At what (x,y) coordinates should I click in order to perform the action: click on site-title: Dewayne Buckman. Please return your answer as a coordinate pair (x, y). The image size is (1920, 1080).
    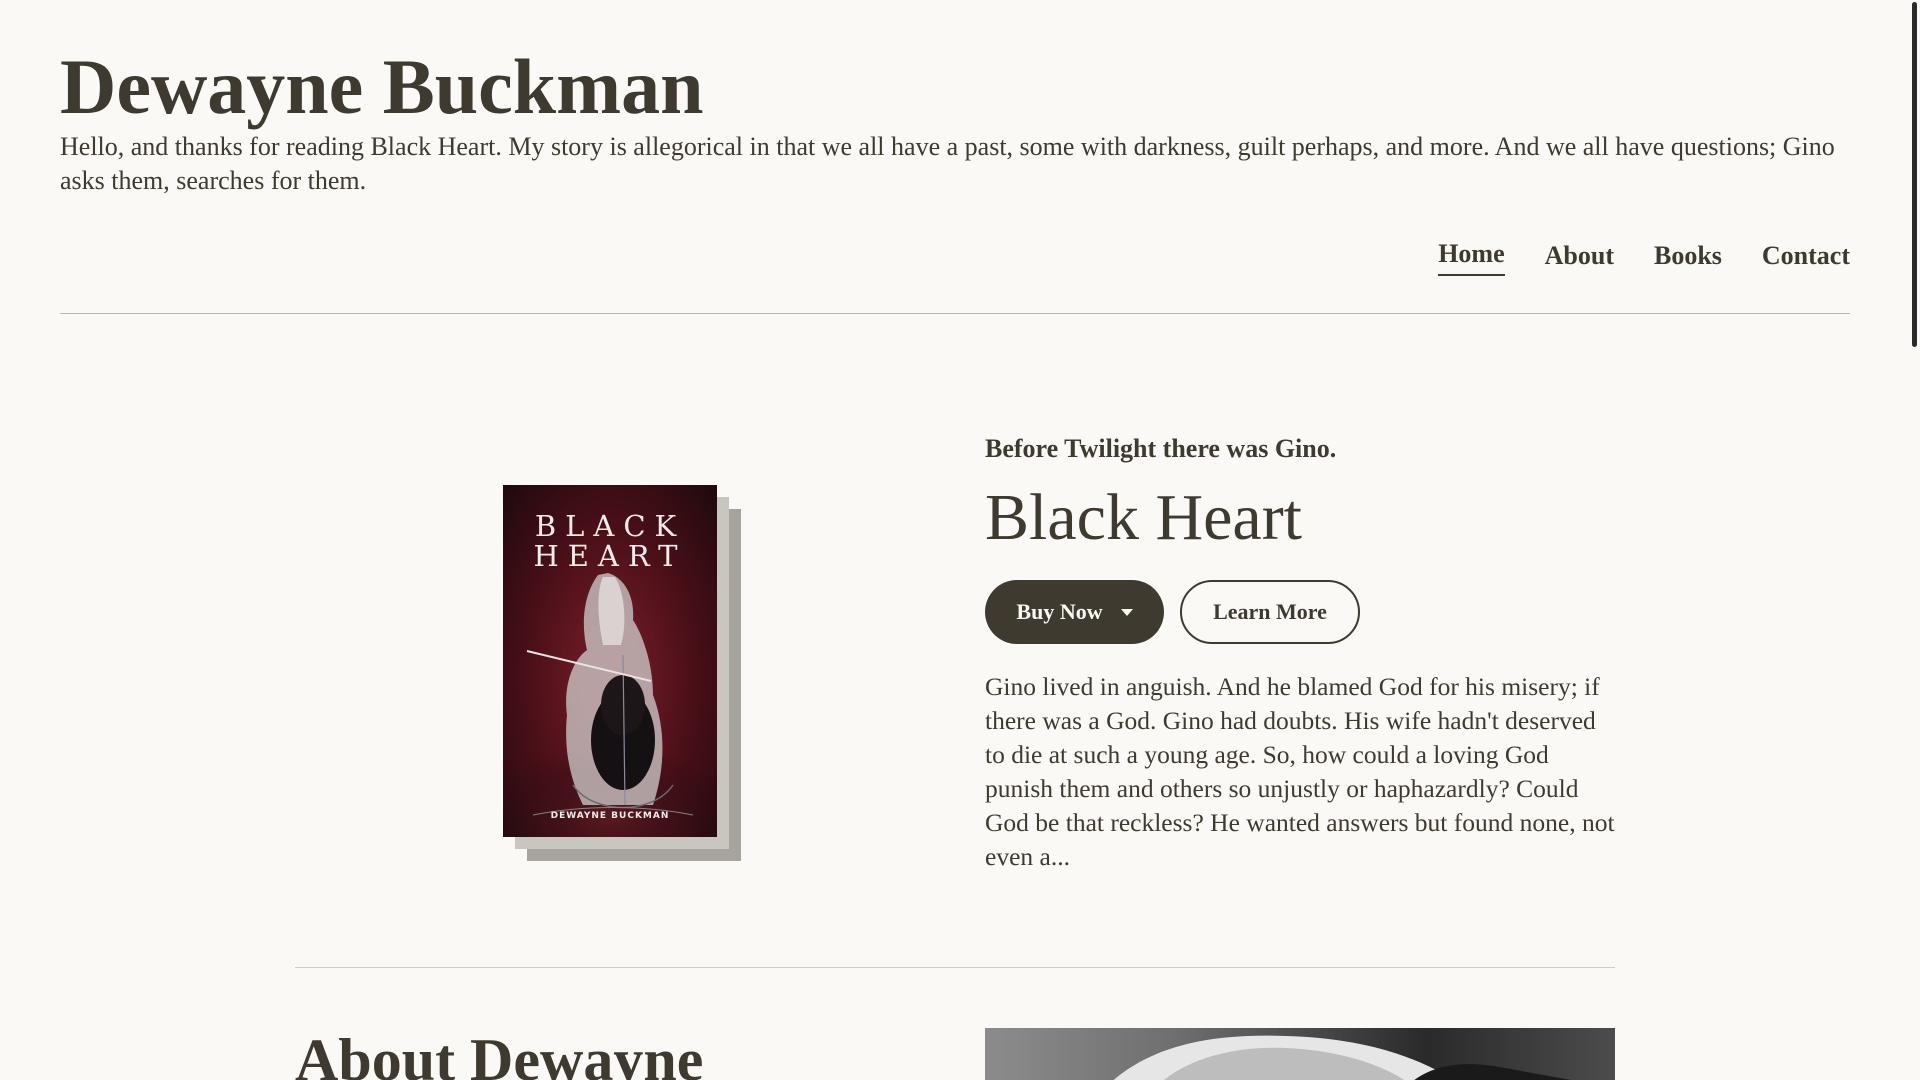
    Looking at the image, I should click on (382, 87).